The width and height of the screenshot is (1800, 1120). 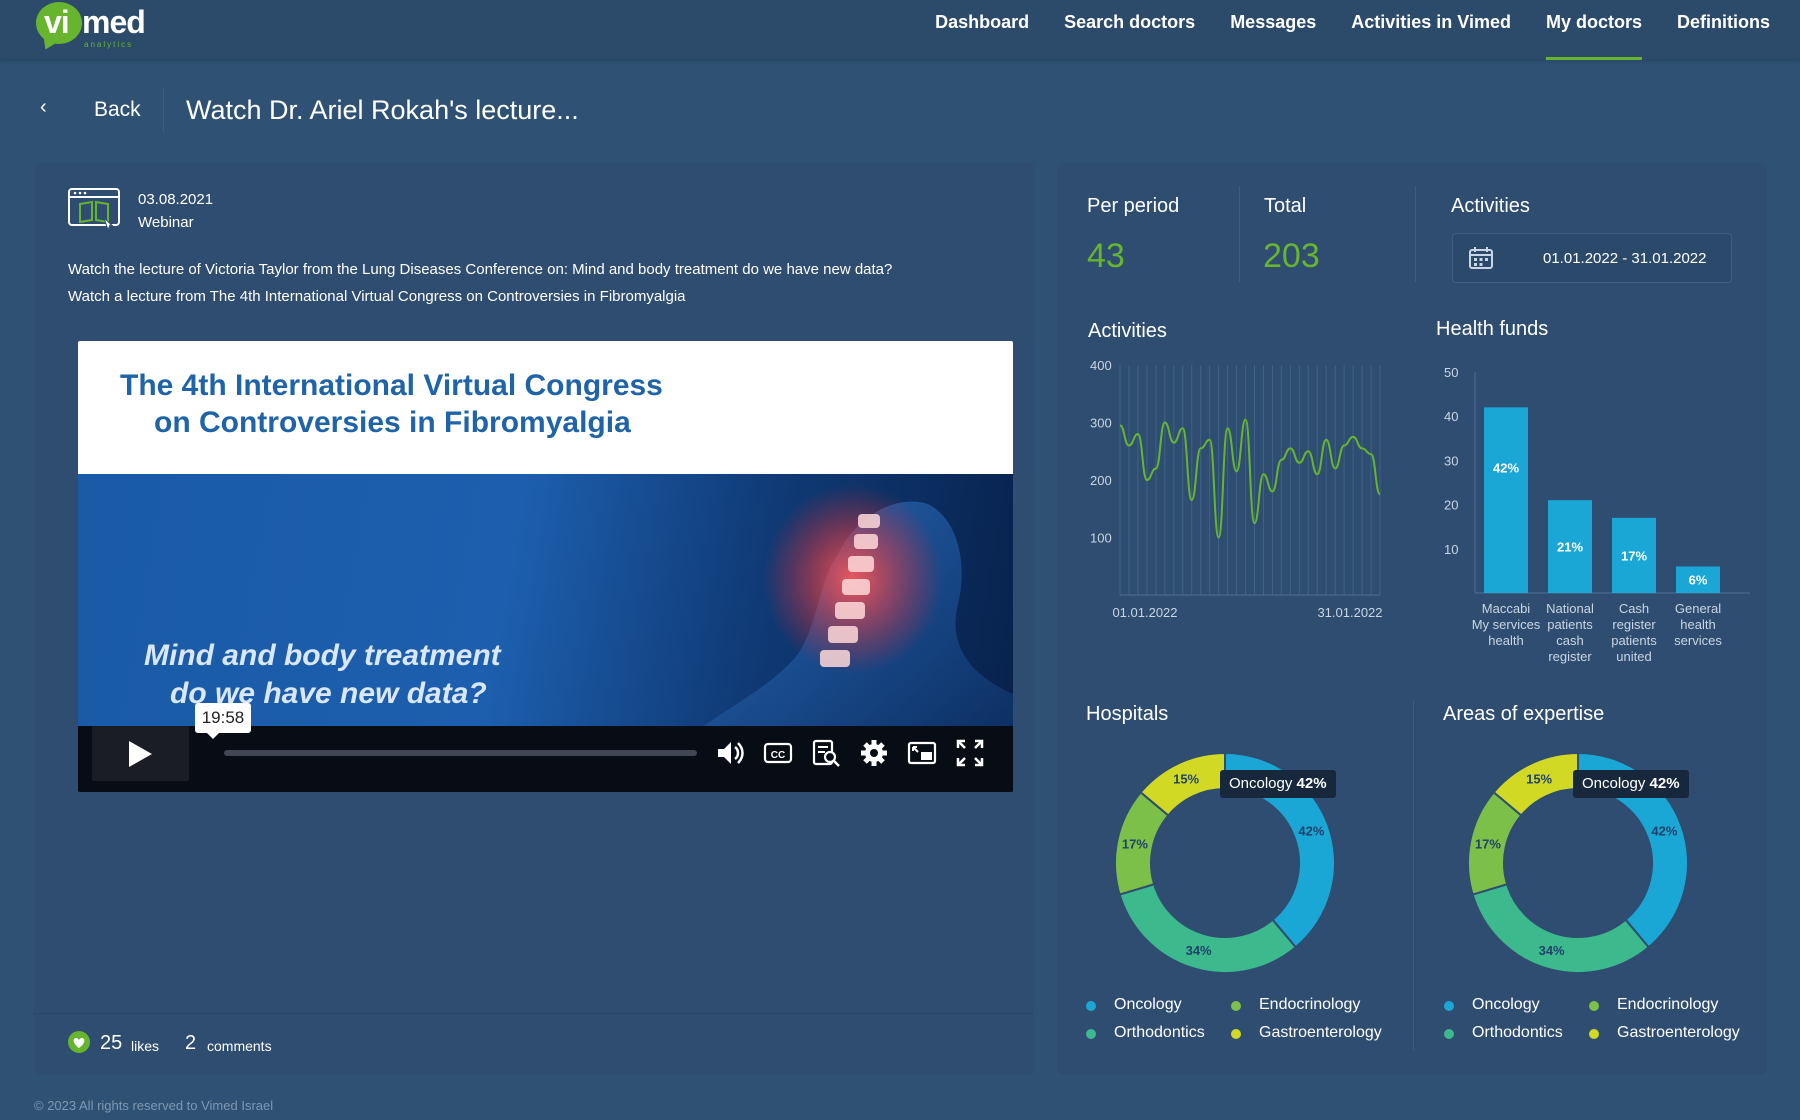 I want to click on nav-activities-in-vimed: Activities in Vimed, so click(x=1431, y=30).